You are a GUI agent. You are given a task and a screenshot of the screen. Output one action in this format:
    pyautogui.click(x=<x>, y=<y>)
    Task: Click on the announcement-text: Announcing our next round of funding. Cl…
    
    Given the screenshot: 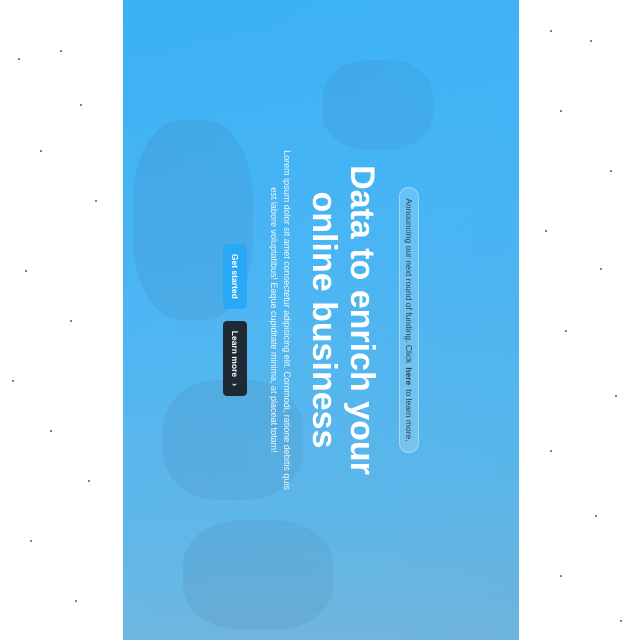 What is the action you would take?
    pyautogui.click(x=409, y=281)
    